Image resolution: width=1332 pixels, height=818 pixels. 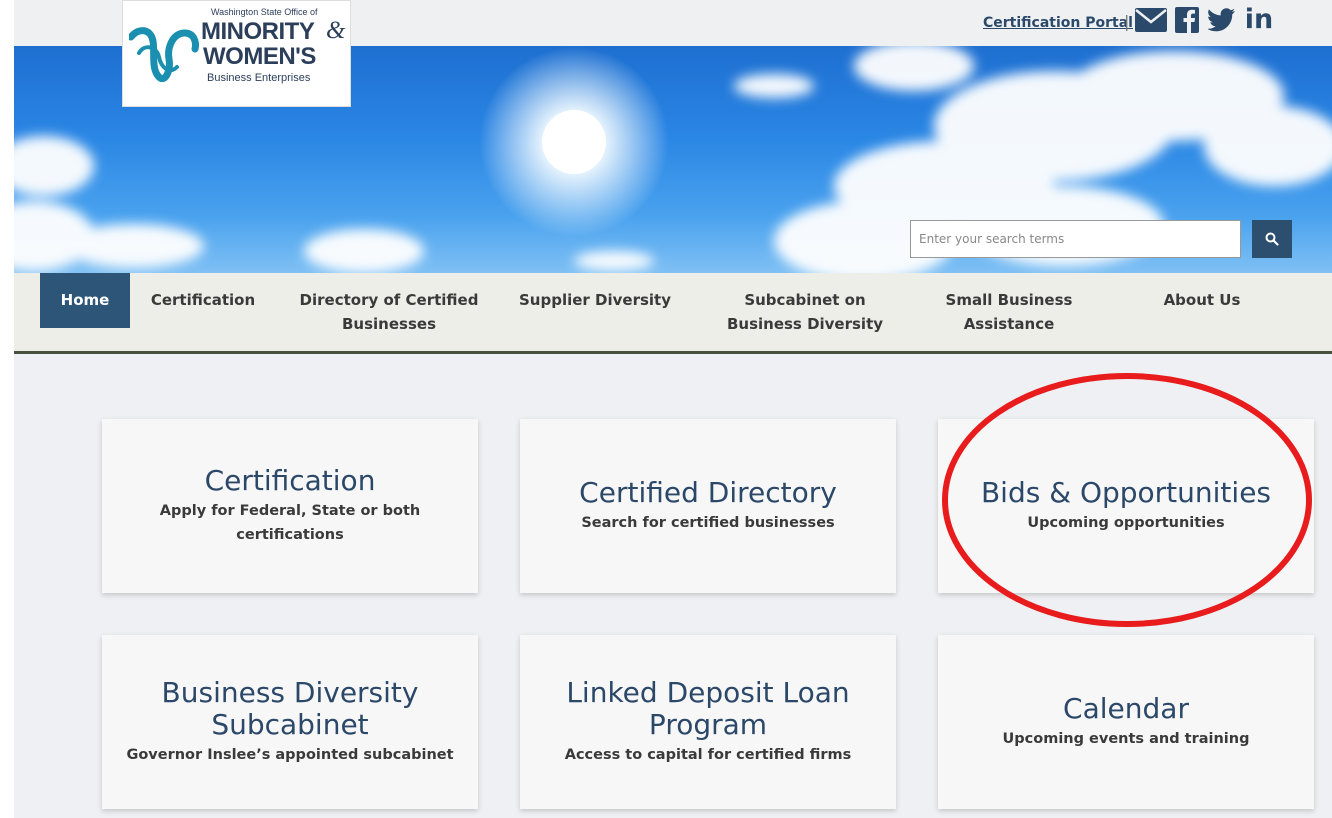 I want to click on tile-title: Linked Deposit Loan Program, so click(x=708, y=708).